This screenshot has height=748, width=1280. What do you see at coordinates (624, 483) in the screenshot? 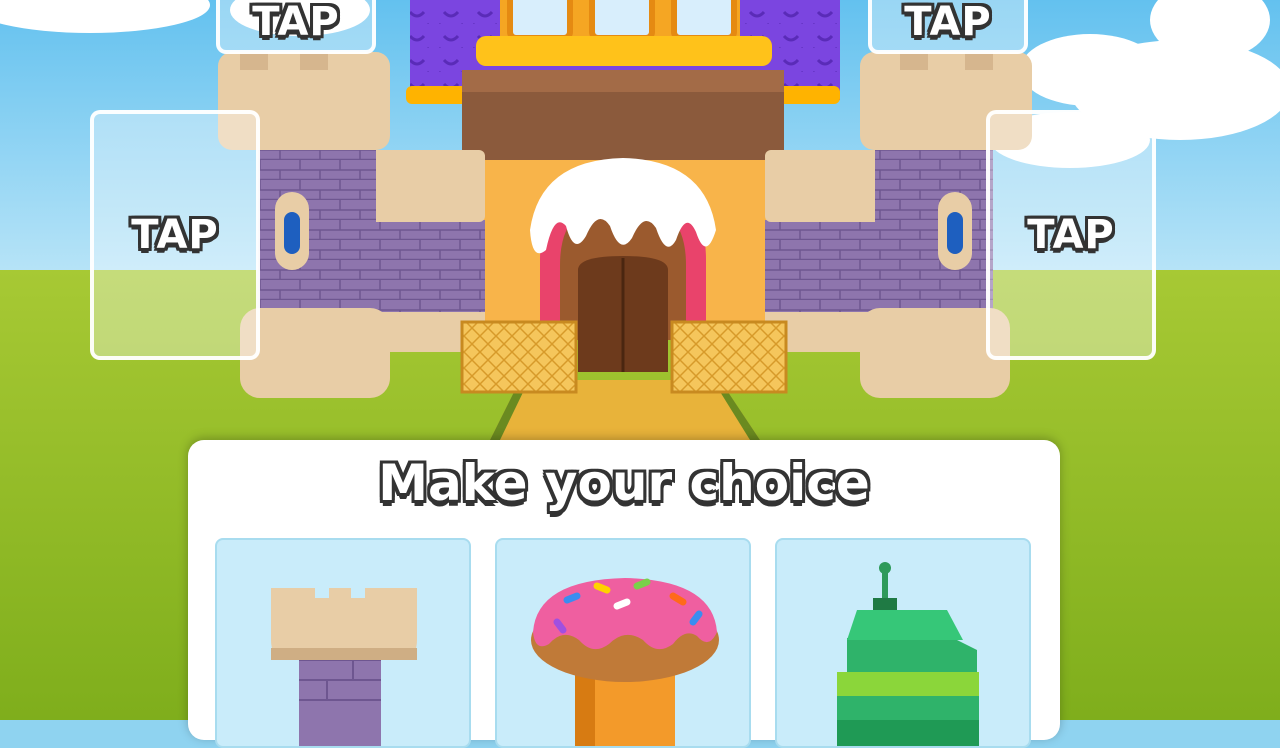
I see `panel-title: Make your choice` at bounding box center [624, 483].